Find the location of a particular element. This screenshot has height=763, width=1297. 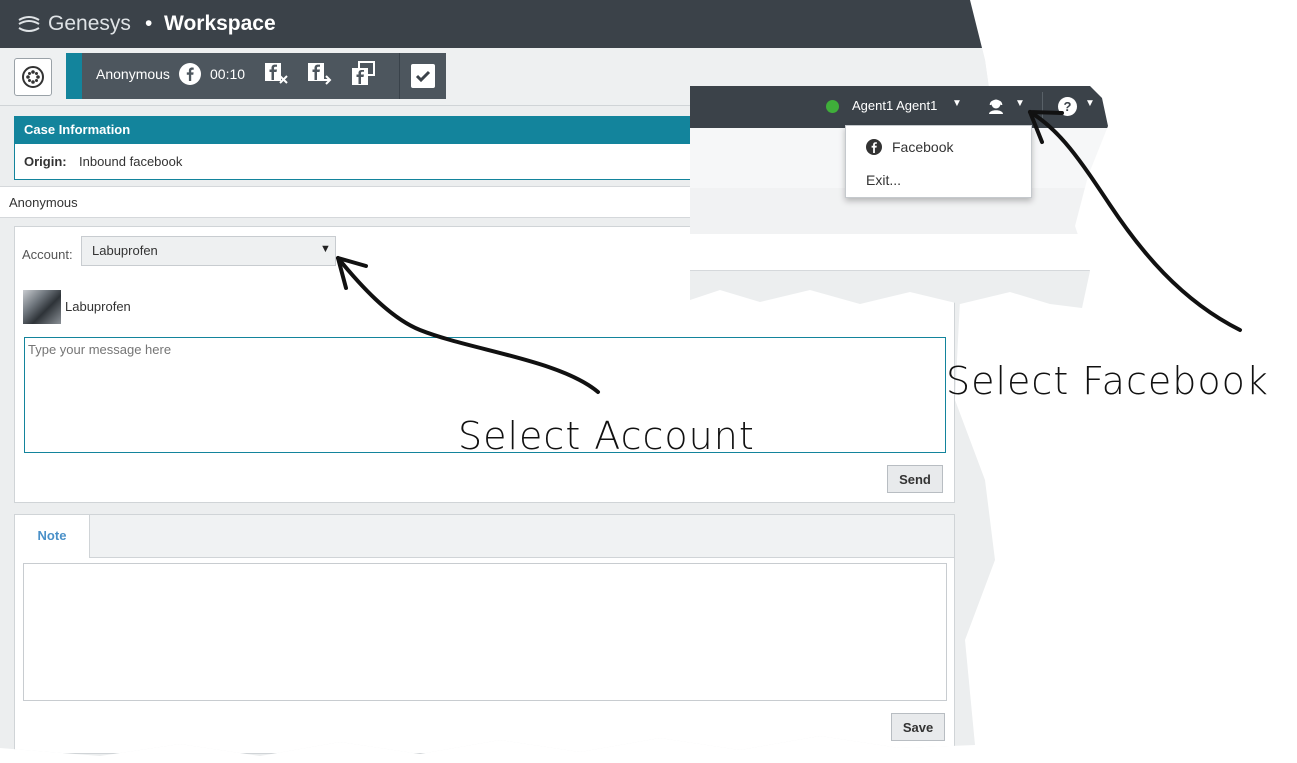

facebook-end-icon is located at coordinates (276, 73).